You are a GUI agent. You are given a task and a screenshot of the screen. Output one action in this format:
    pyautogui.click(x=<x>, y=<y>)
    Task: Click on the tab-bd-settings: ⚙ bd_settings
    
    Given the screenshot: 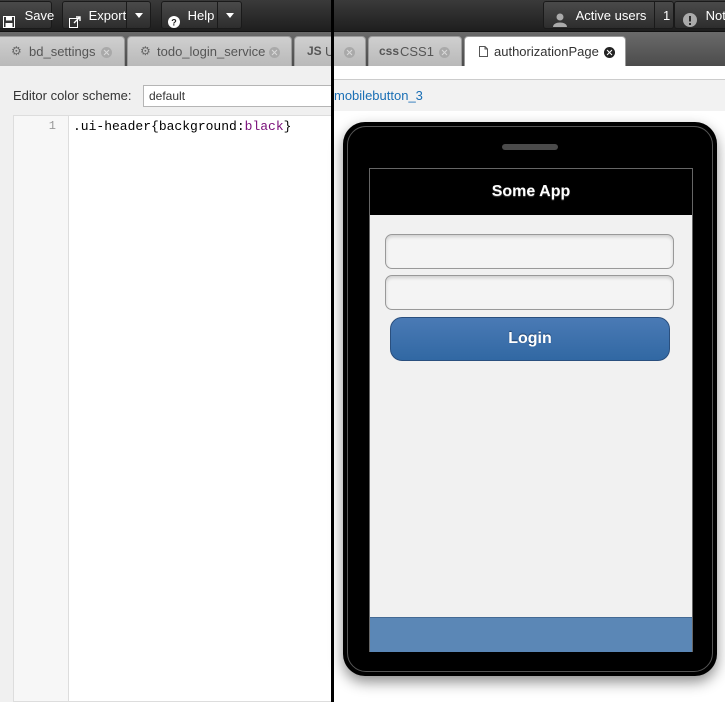 What is the action you would take?
    pyautogui.click(x=62, y=51)
    